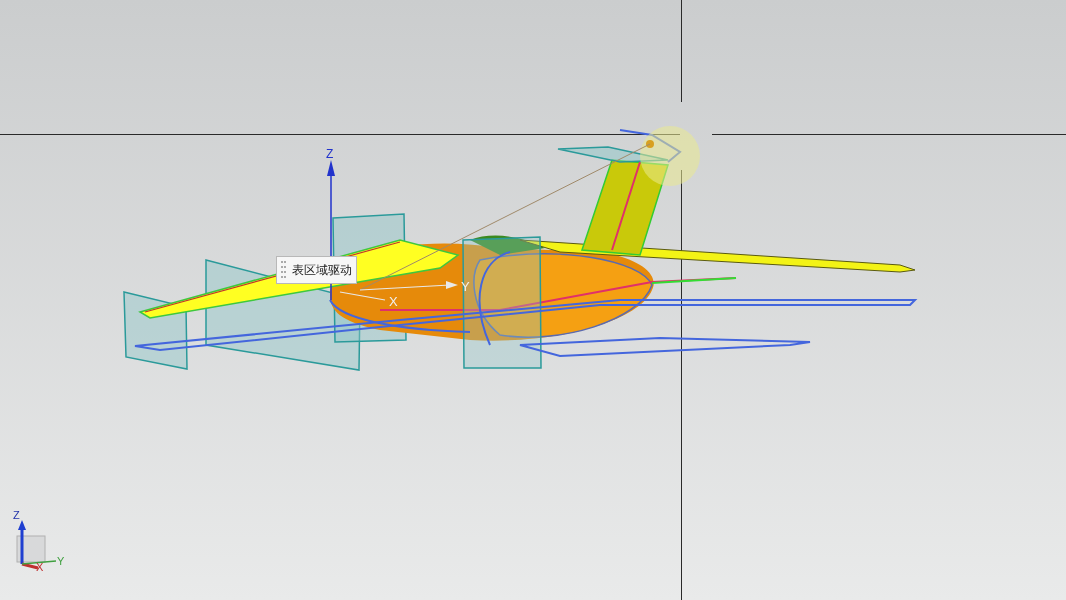  I want to click on grip-icon, so click(283, 270).